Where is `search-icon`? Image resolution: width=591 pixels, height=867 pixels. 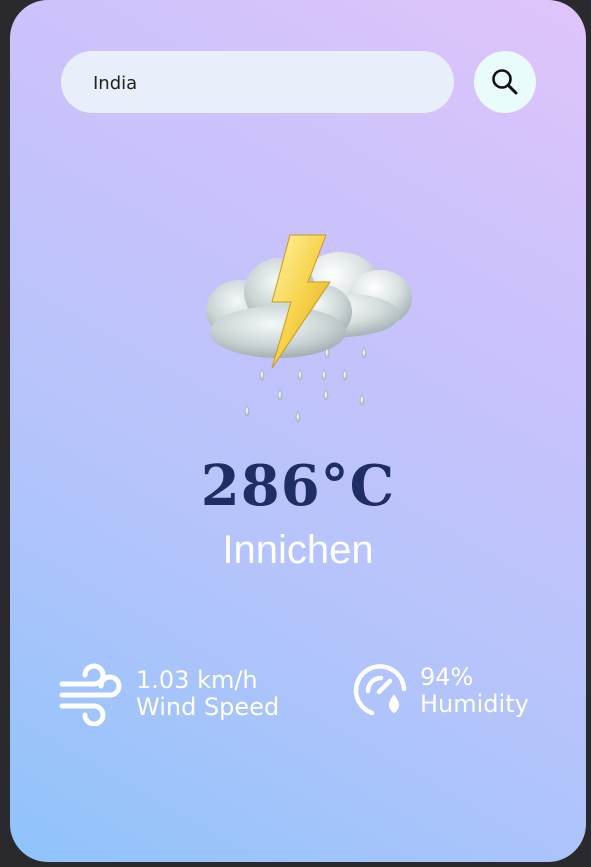 search-icon is located at coordinates (505, 82).